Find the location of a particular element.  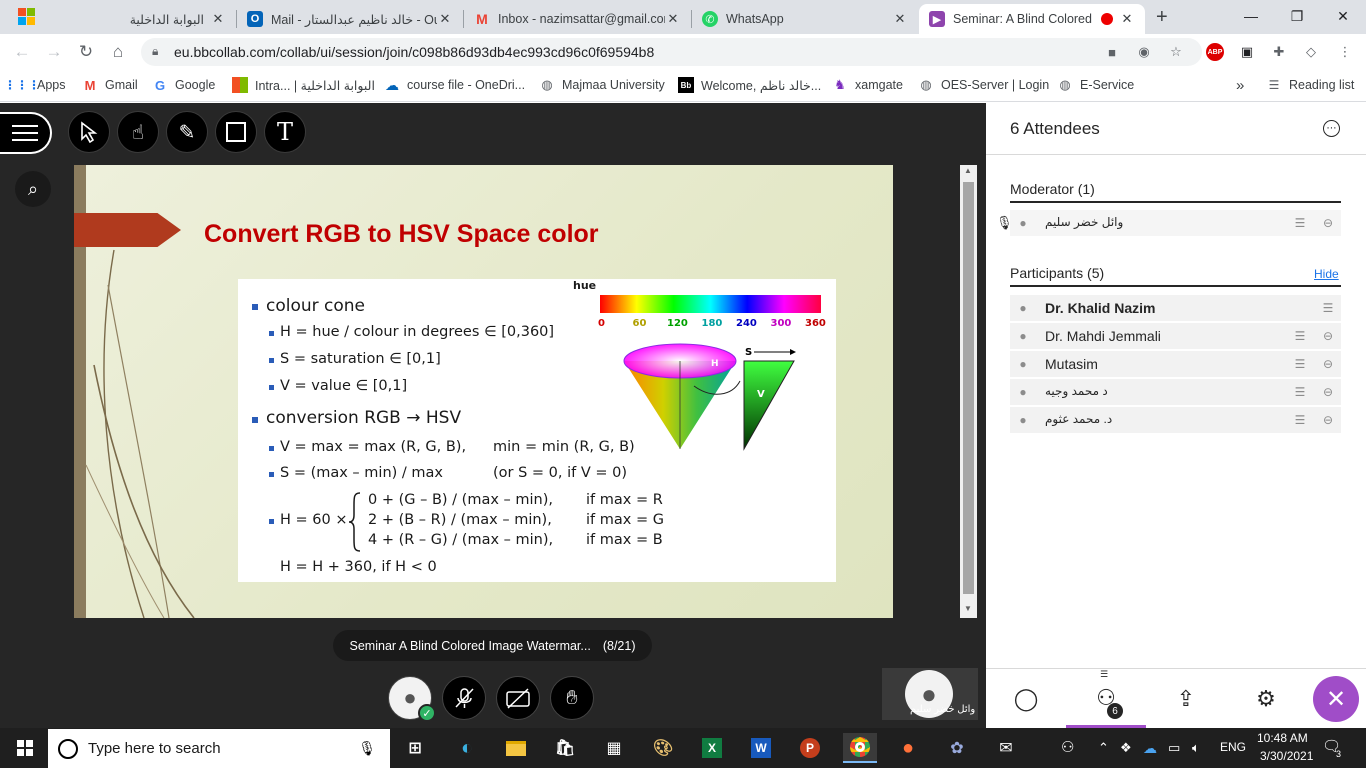

scrollbar-thumb is located at coordinates (968, 388).